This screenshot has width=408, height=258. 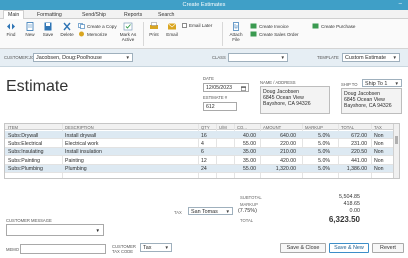 I want to click on tab-search: Search, so click(x=166, y=15).